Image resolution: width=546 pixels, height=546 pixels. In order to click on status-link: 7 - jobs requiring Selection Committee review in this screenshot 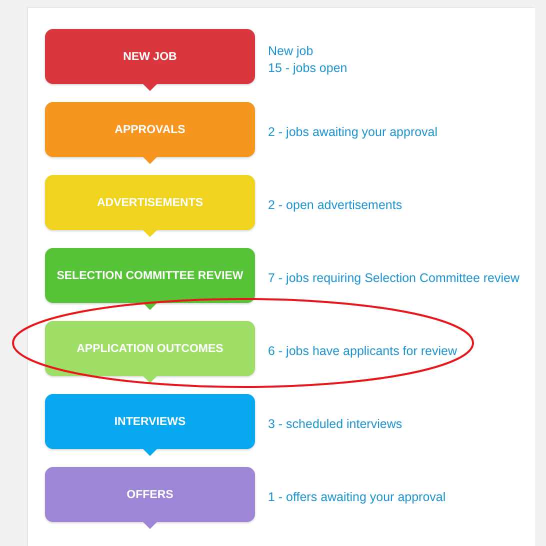, I will do `click(394, 278)`.